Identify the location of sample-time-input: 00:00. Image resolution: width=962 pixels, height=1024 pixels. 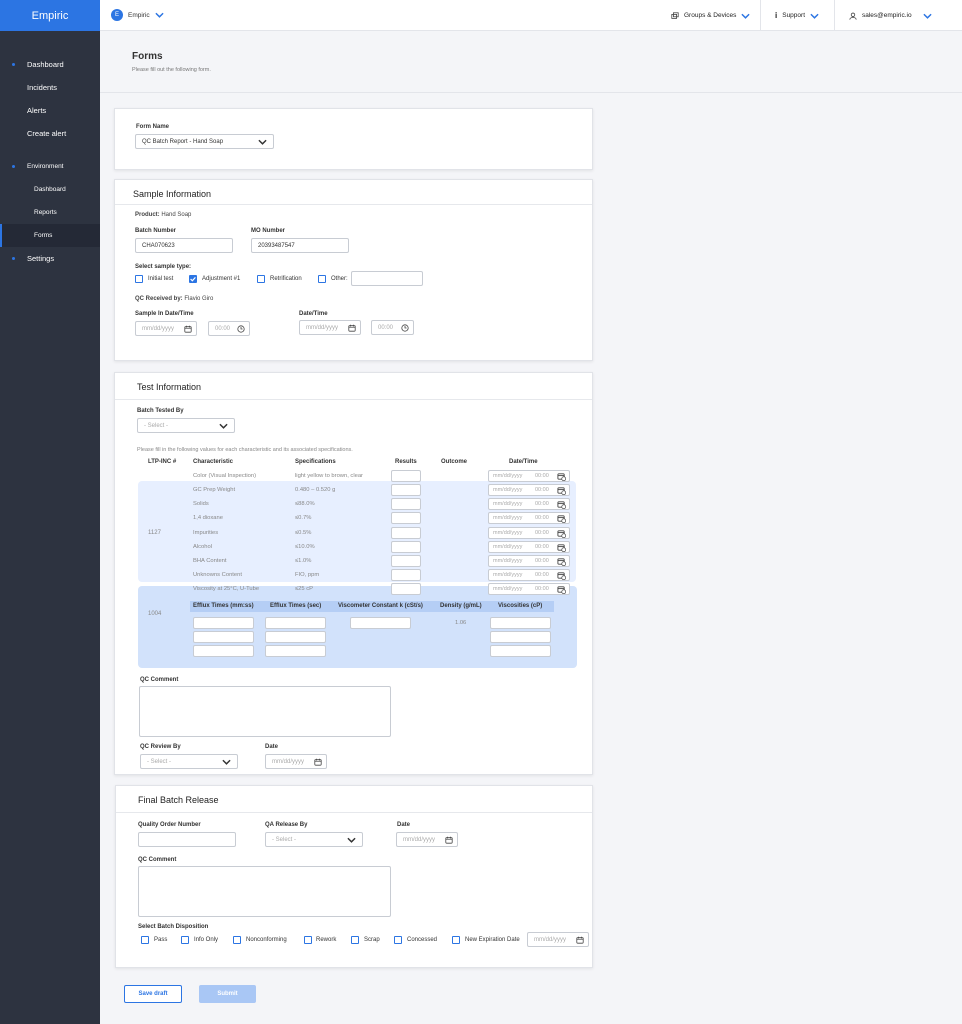
(229, 328).